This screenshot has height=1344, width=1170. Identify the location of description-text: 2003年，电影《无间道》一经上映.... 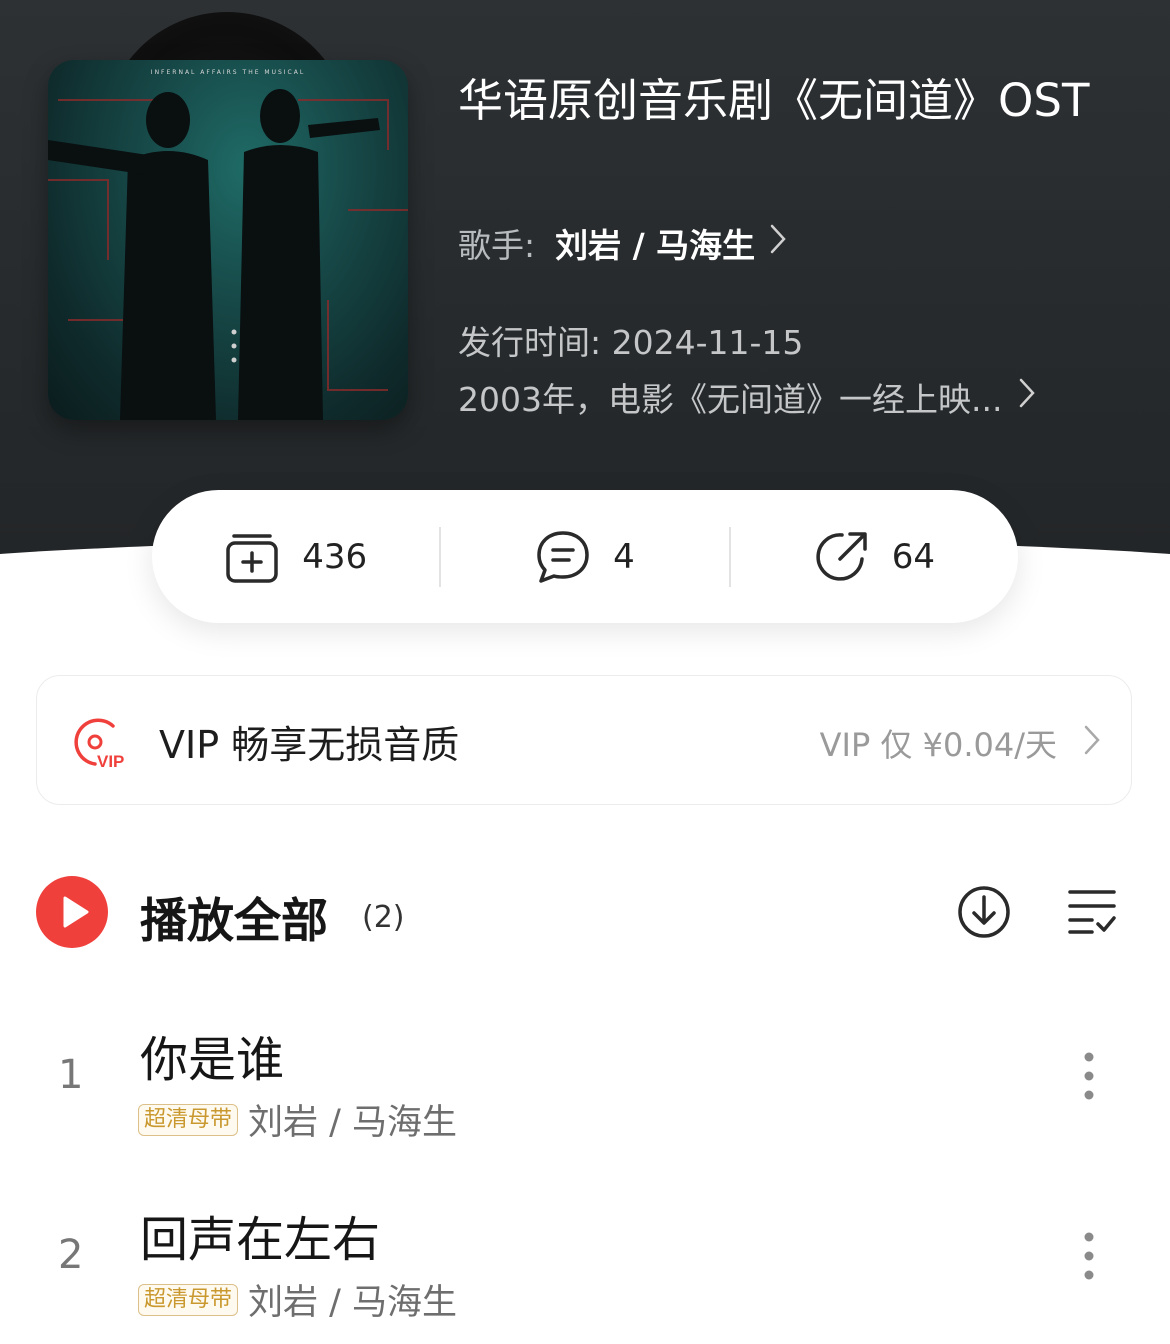
(730, 399).